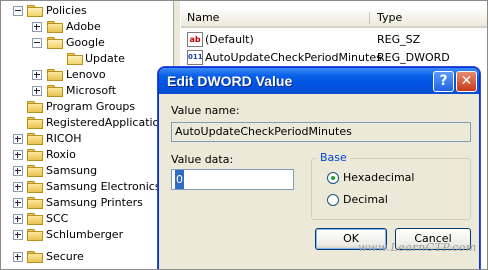 The image size is (488, 270). I want to click on value-name: AutoUpdateCheckPeriodMinutes, so click(293, 57).